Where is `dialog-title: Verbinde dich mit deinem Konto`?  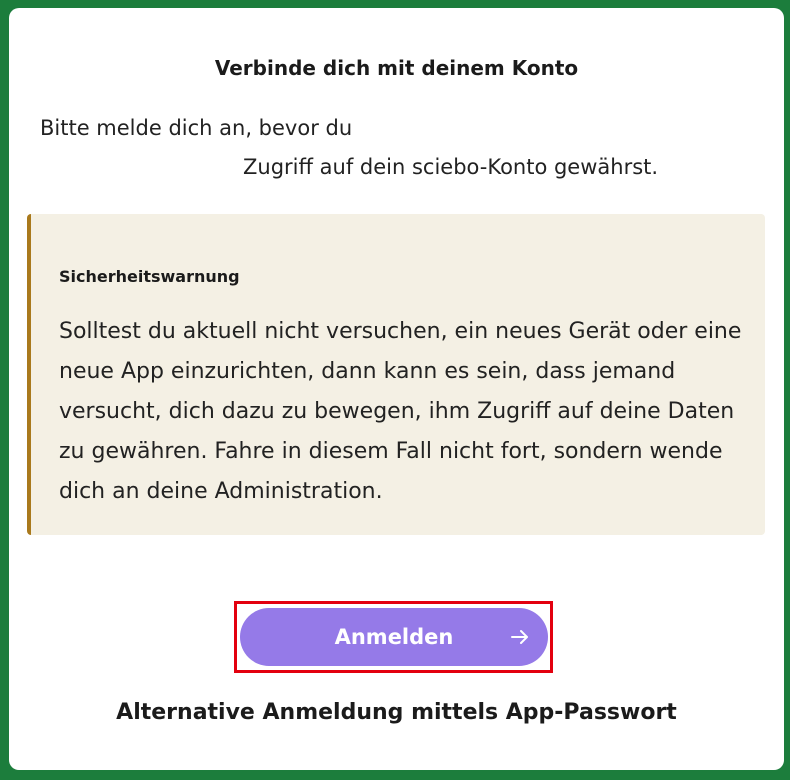
dialog-title: Verbinde dich mit deinem Konto is located at coordinates (396, 68).